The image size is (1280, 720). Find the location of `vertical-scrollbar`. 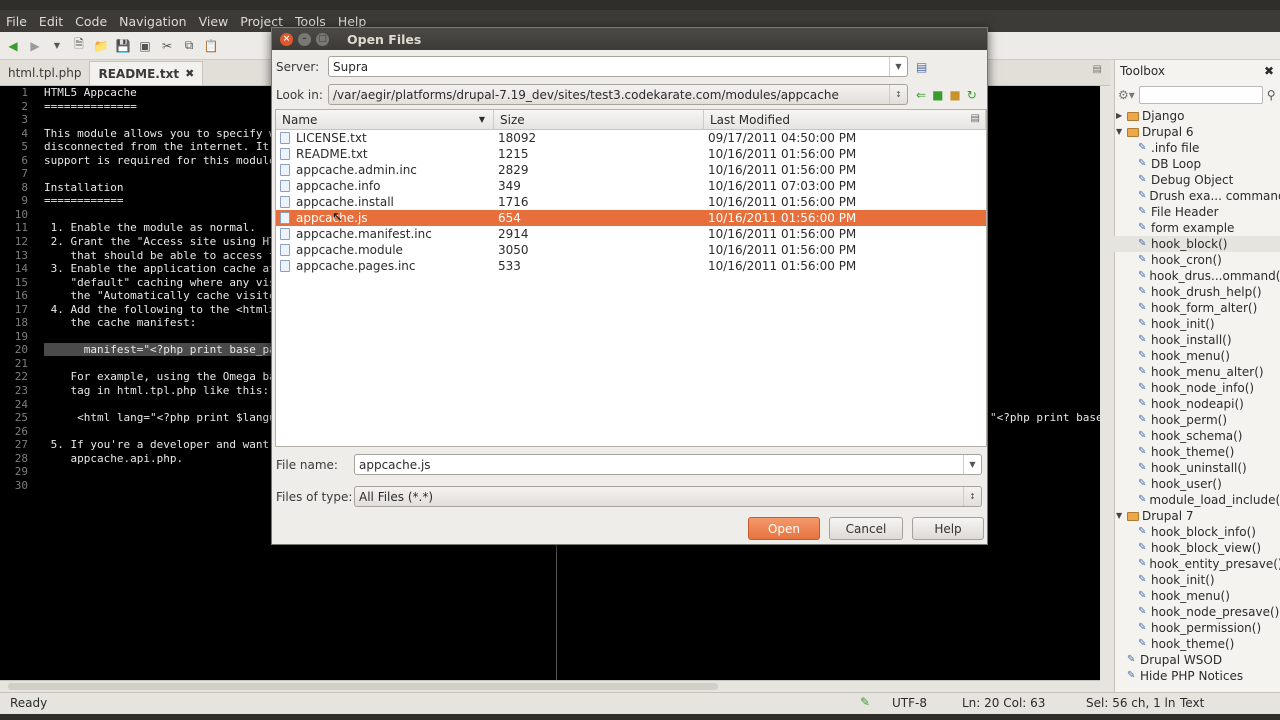

vertical-scrollbar is located at coordinates (1105, 383).